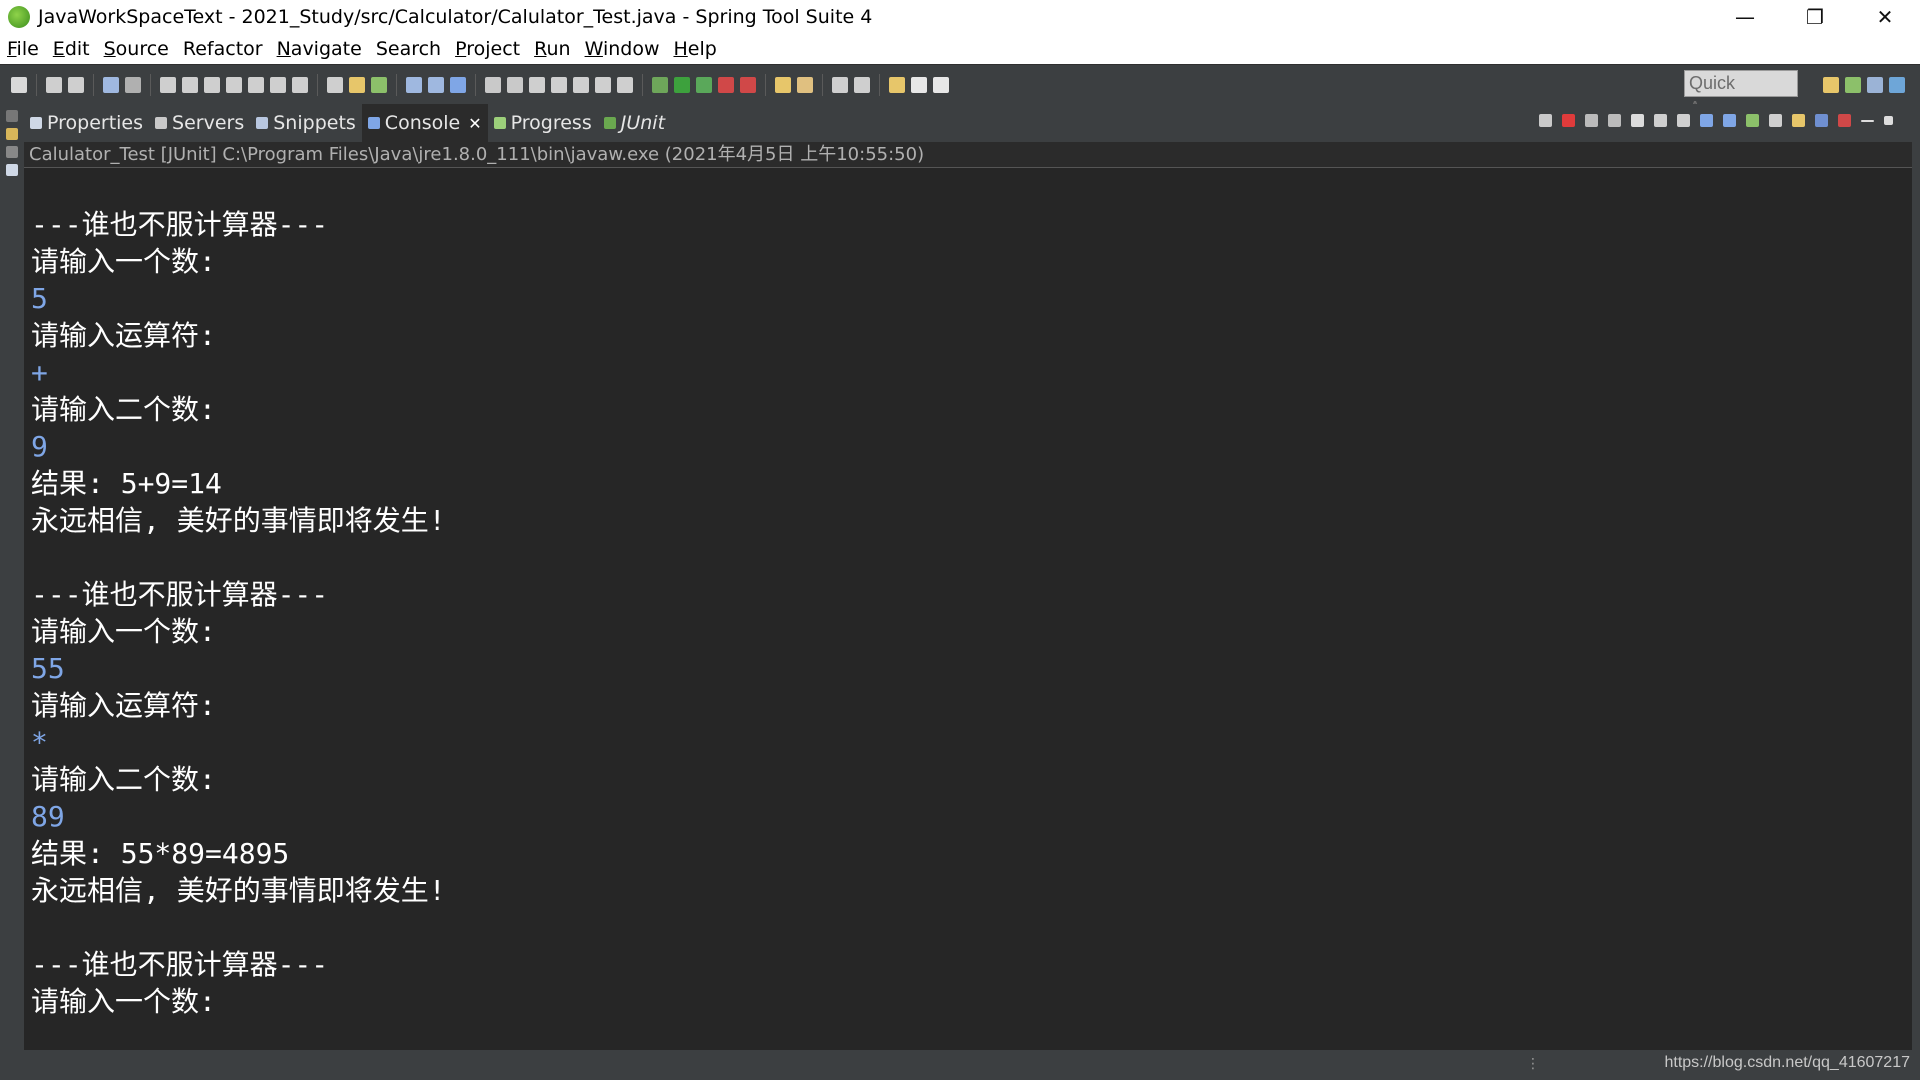 This screenshot has width=1920, height=1080. Describe the element at coordinates (1798, 120) in the screenshot. I see `open-console-icon` at that location.